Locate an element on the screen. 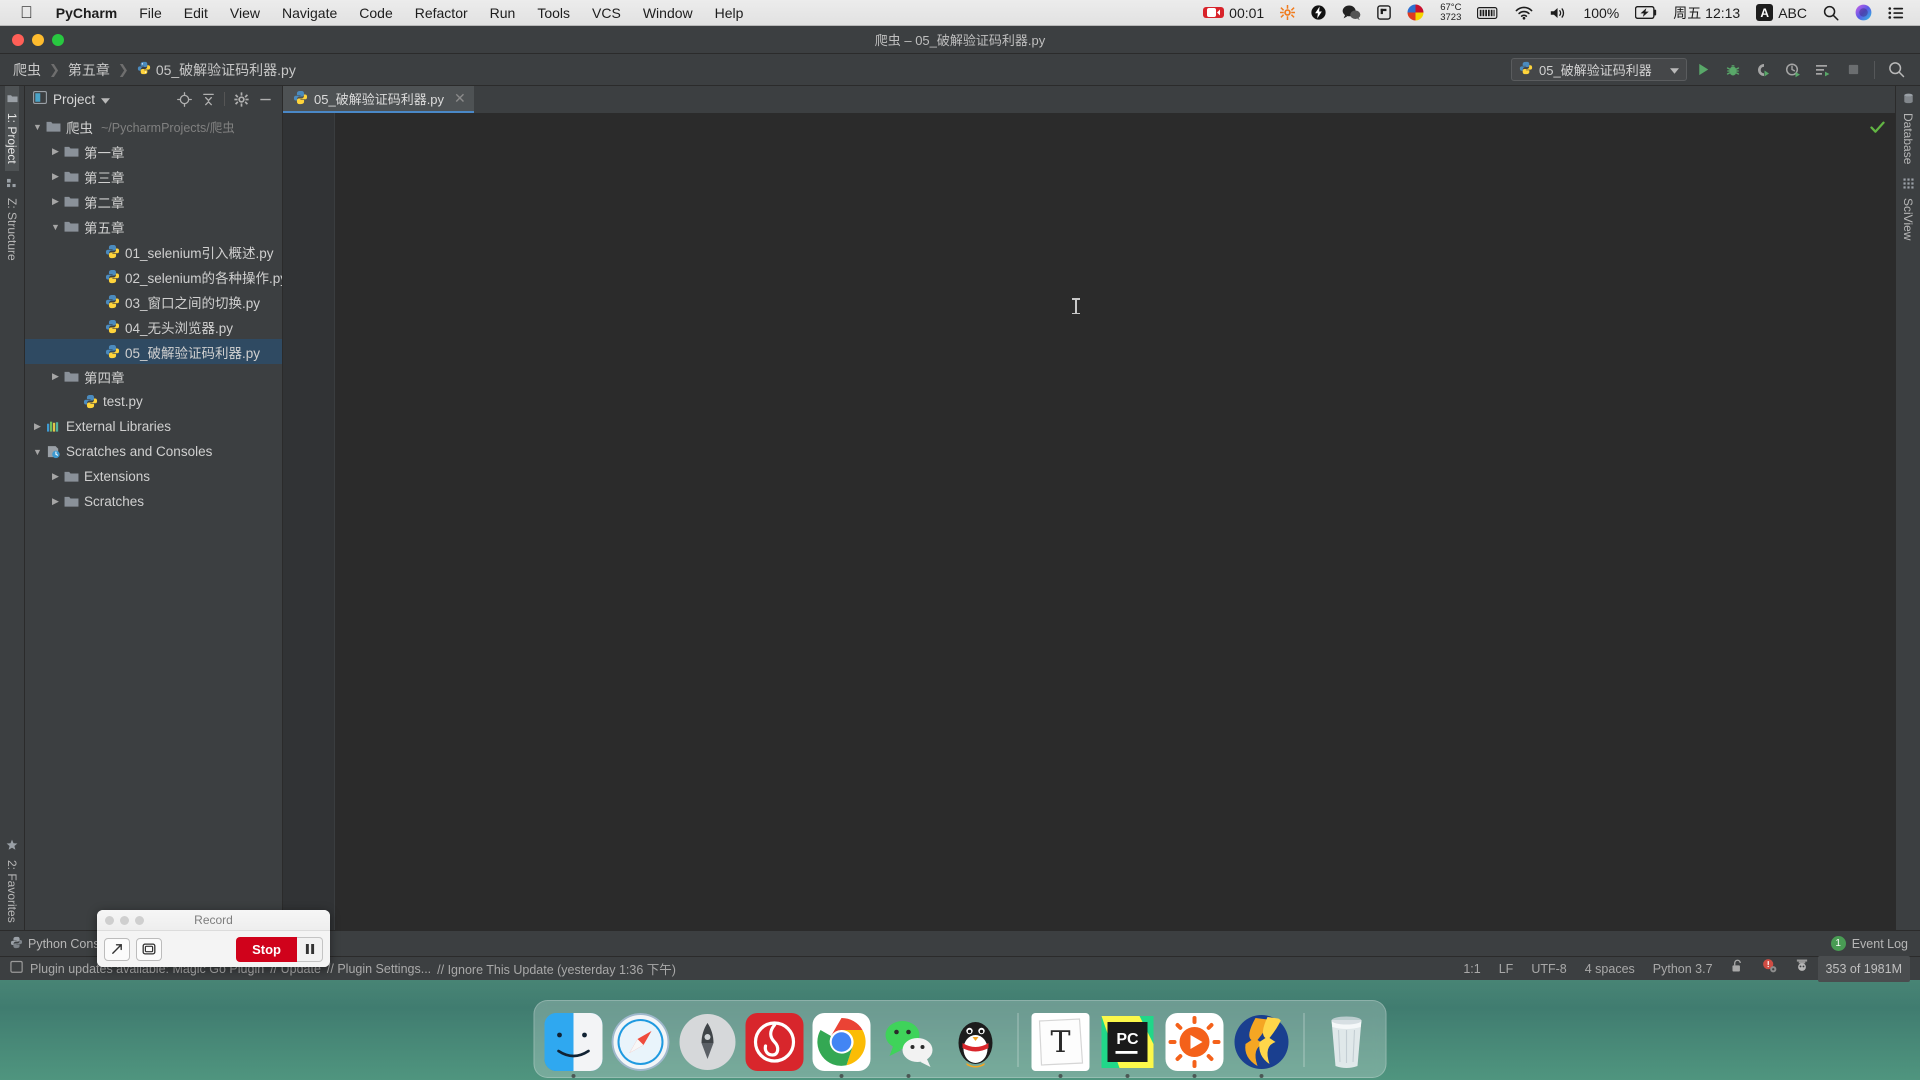 The image size is (1920, 1080). orange-gear-icon is located at coordinates (1287, 12).